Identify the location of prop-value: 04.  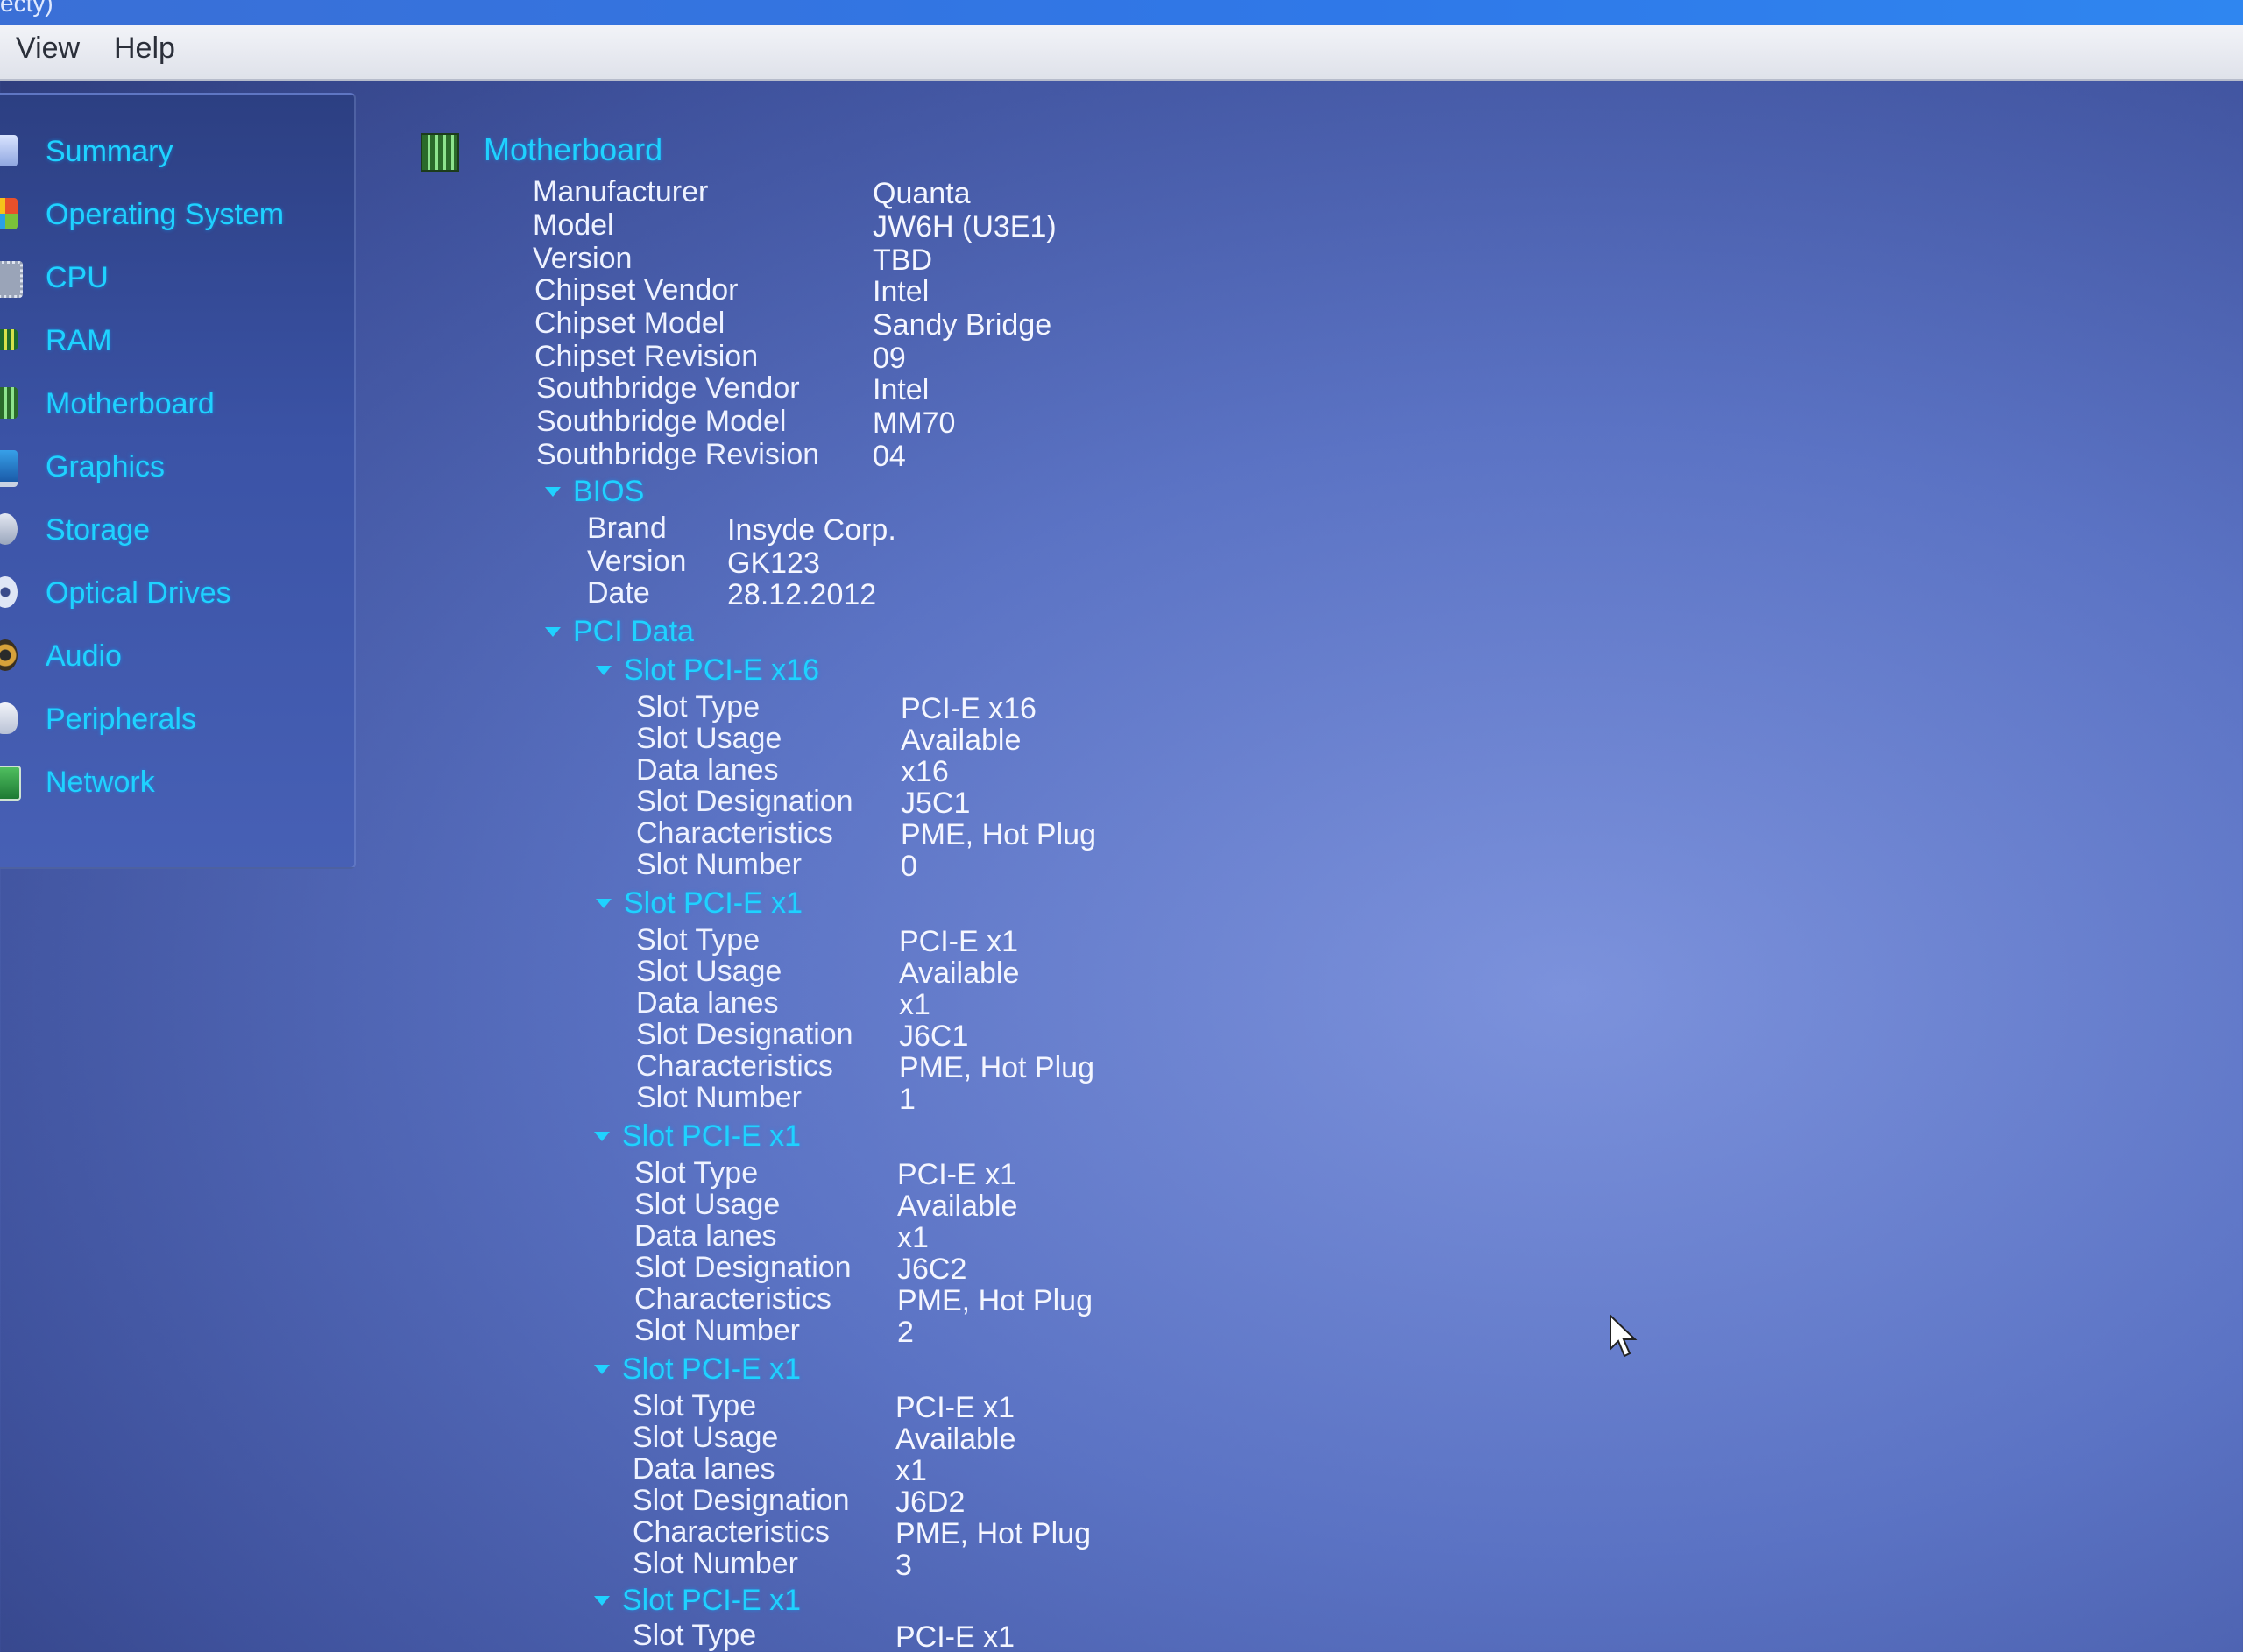
(890, 457).